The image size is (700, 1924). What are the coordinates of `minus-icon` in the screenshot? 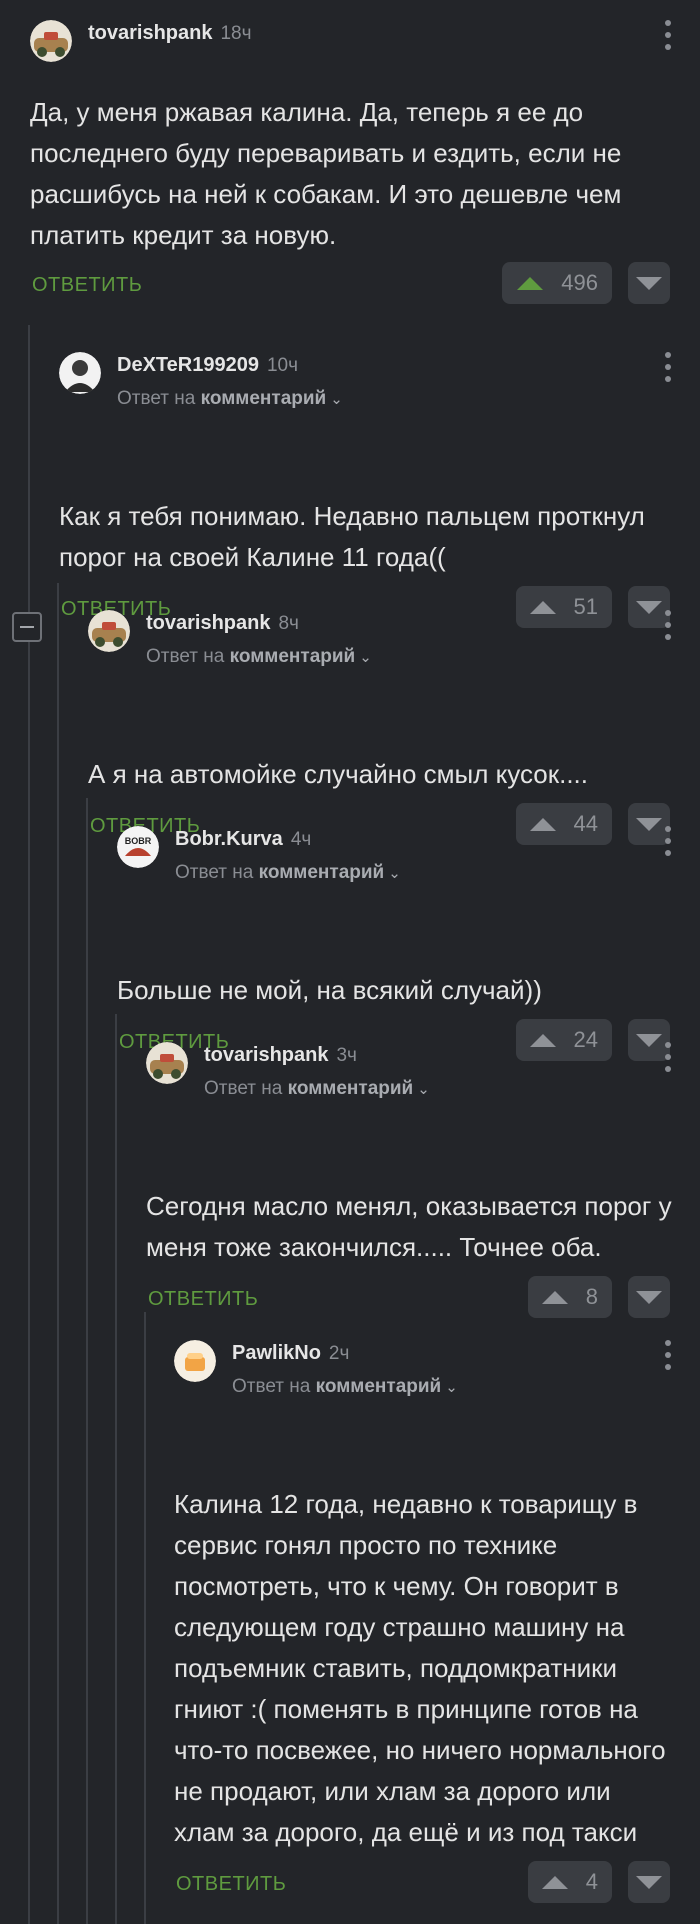 It's located at (27, 627).